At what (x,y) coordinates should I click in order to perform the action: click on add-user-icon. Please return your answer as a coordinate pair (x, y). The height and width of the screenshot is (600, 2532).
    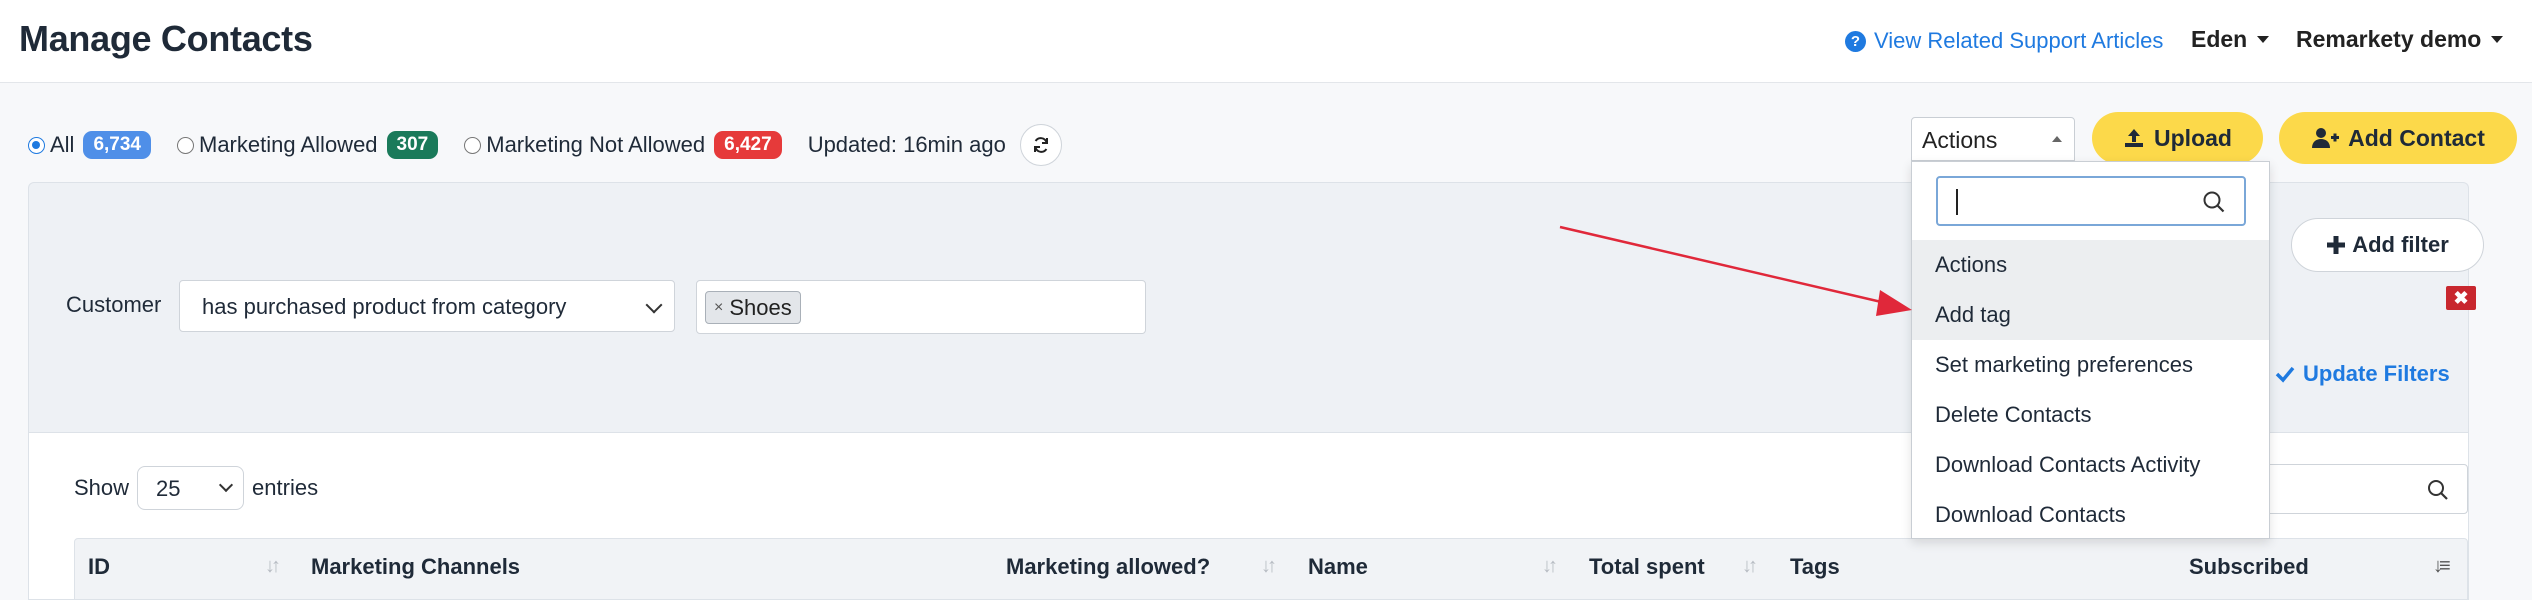
    Looking at the image, I should click on (2326, 138).